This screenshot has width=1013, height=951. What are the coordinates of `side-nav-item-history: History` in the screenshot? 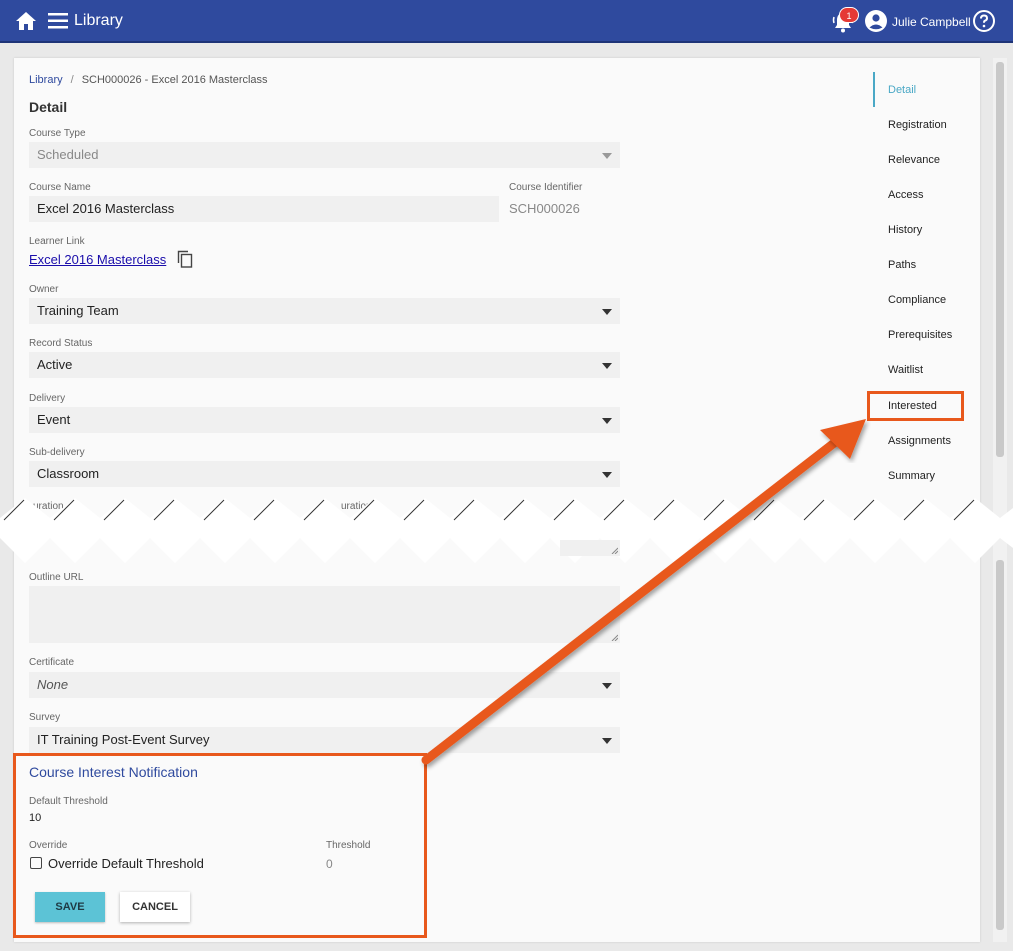 It's located at (905, 230).